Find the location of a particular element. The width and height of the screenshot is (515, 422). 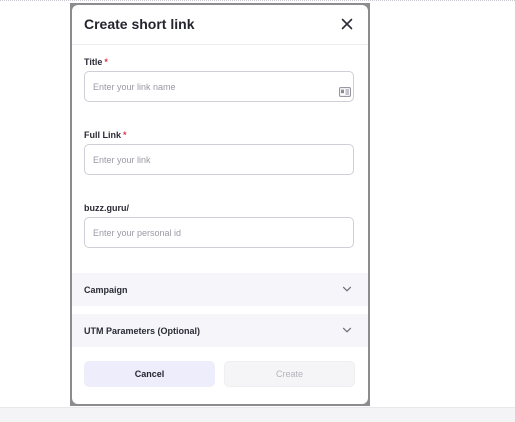

title-field-label: Title * is located at coordinates (96, 62).